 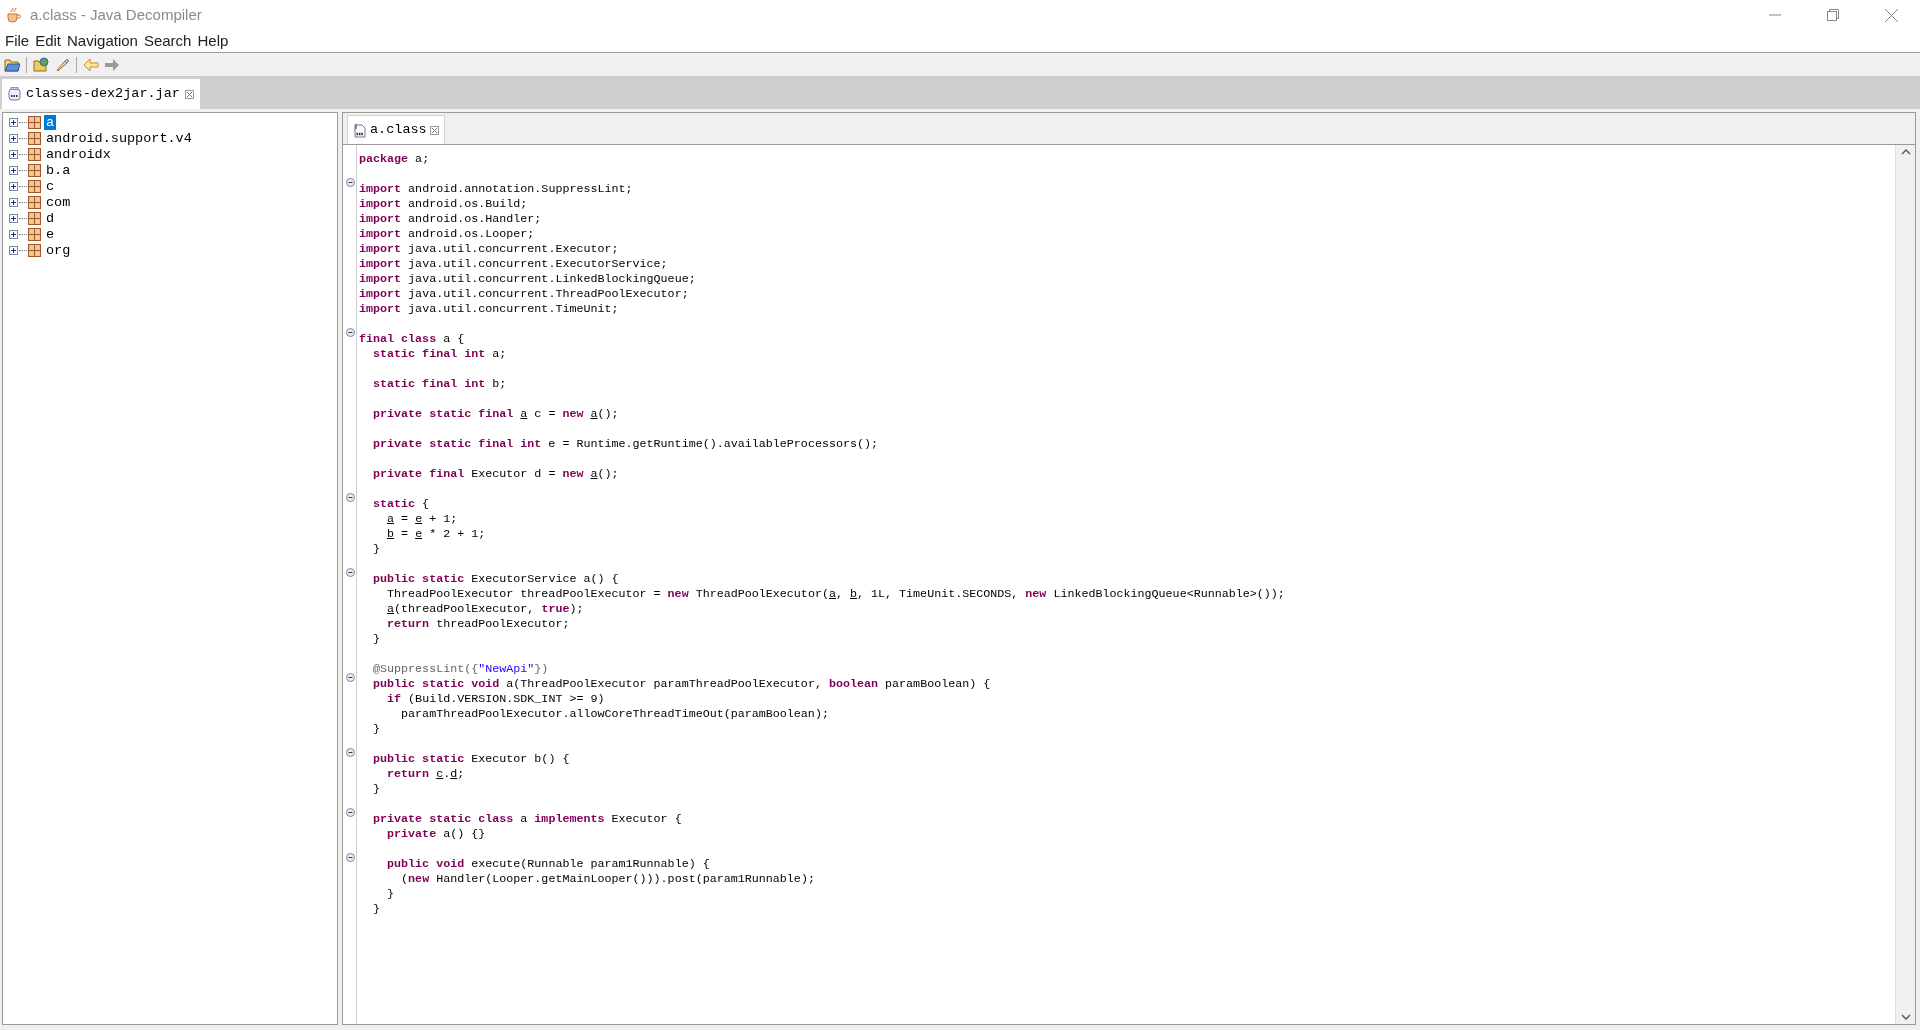 I want to click on file-tab: classes-dex2jar.jar, so click(x=101, y=94).